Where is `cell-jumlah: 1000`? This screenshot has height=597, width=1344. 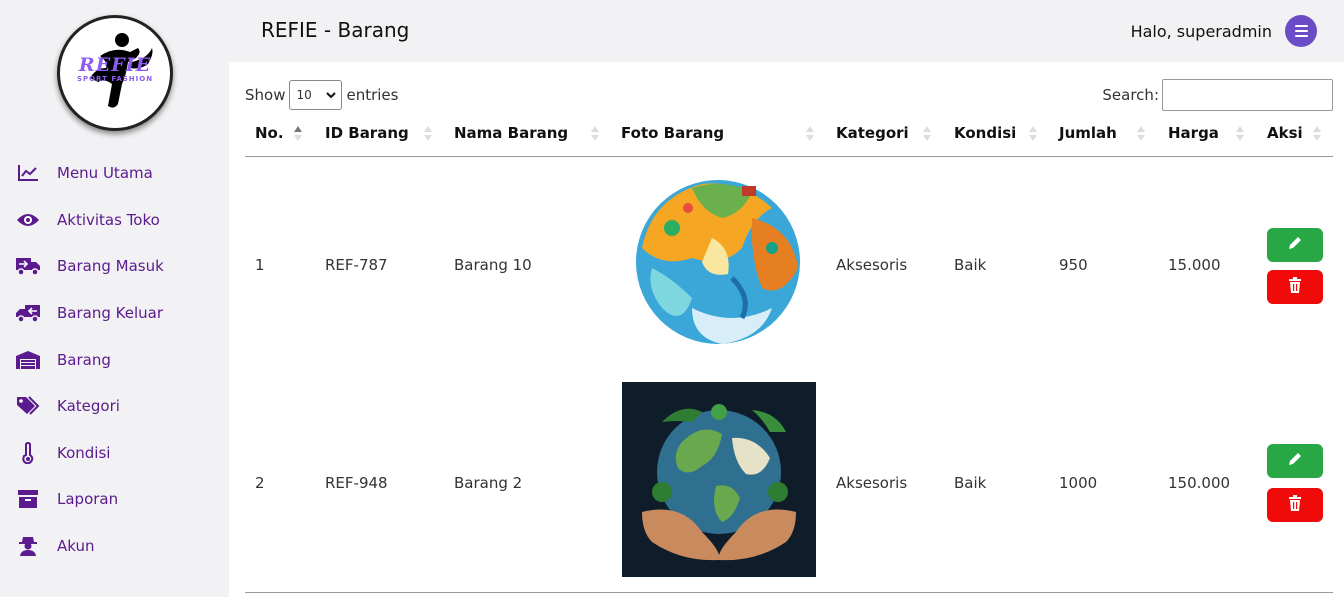 cell-jumlah: 1000 is located at coordinates (1078, 483).